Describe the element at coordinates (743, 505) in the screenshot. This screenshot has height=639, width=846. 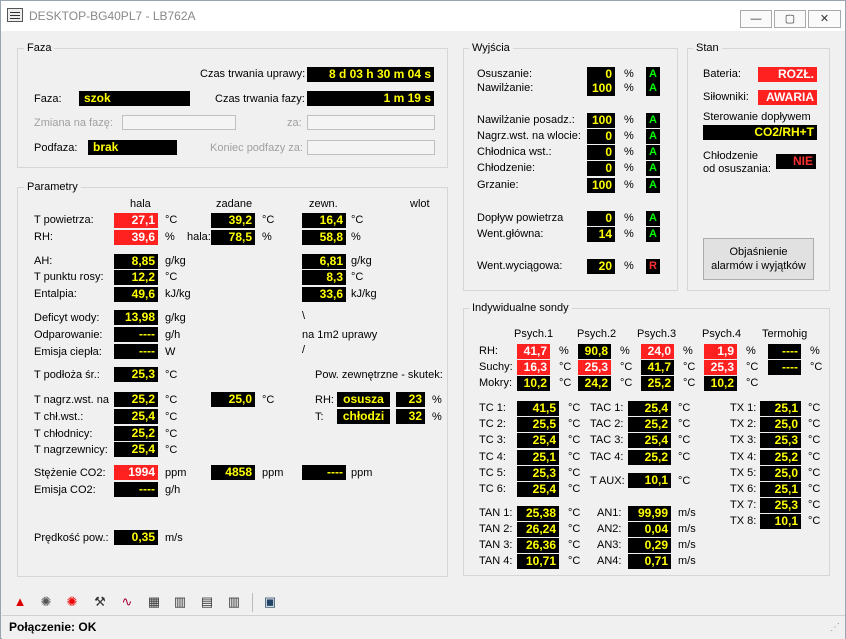
I see `tx-label: TX 7:` at that location.